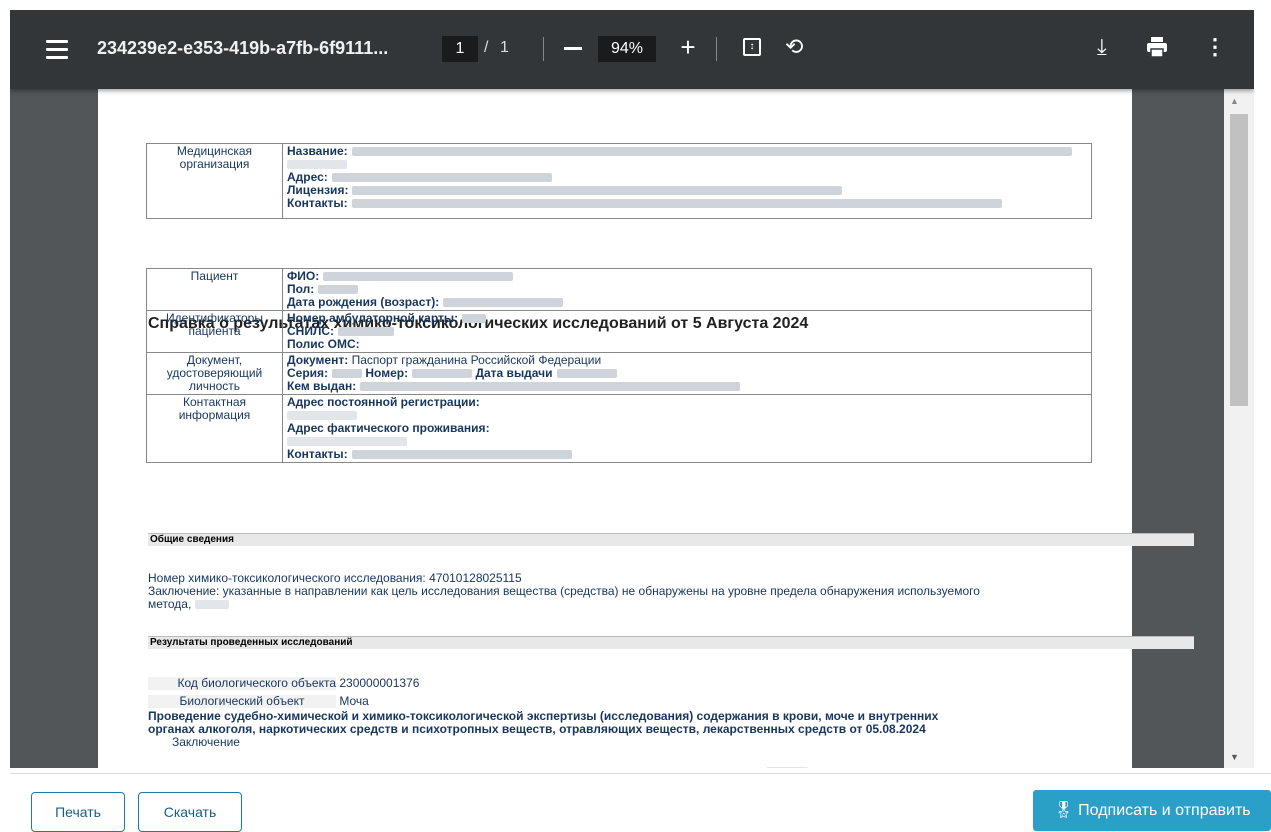  Describe the element at coordinates (57, 49) in the screenshot. I see `menu-icon` at that location.